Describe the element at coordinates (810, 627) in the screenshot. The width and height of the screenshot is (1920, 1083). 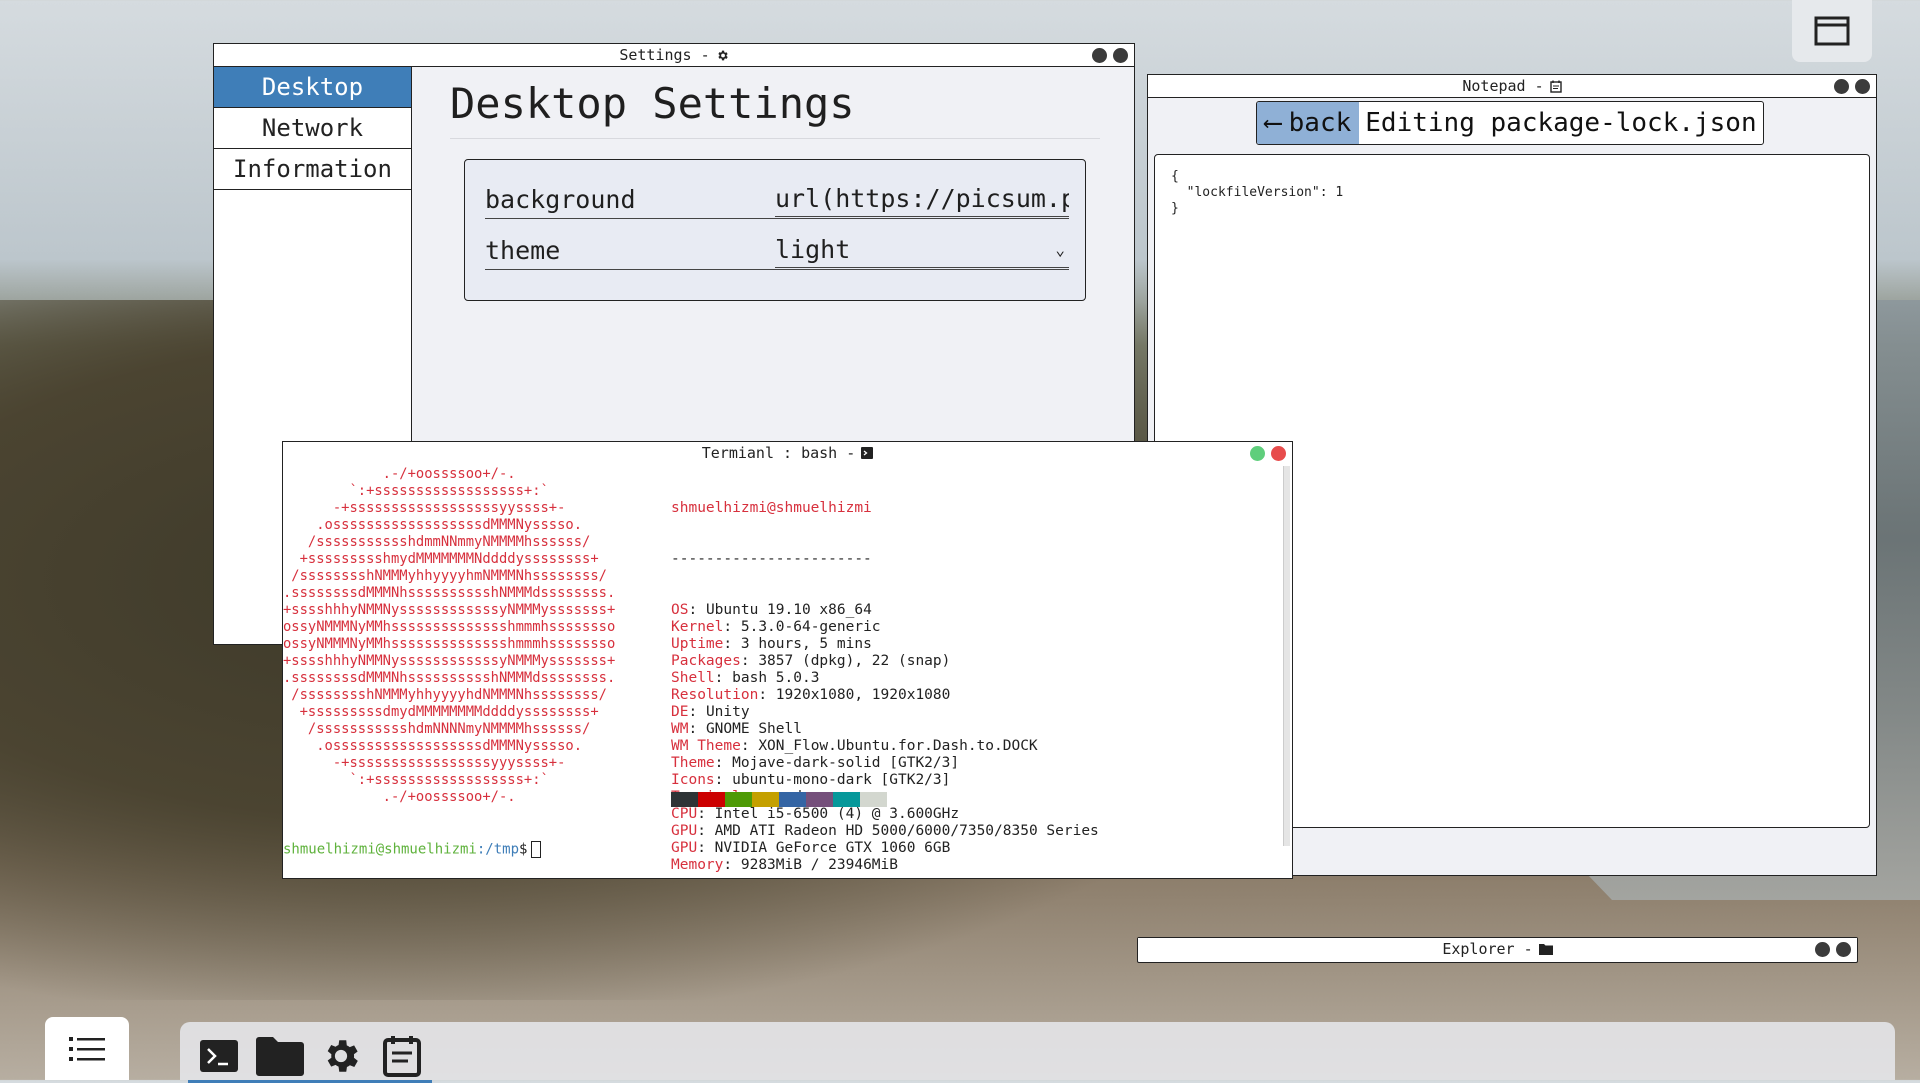
I see `info-value: 5.3.0-64-generic` at that location.